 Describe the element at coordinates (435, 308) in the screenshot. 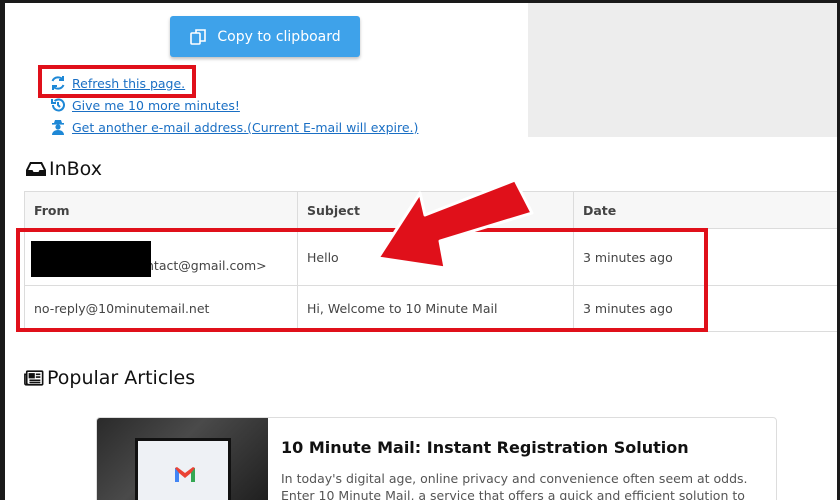

I see `email-subject: Hi, Welcome to 10 Minute Mail` at that location.